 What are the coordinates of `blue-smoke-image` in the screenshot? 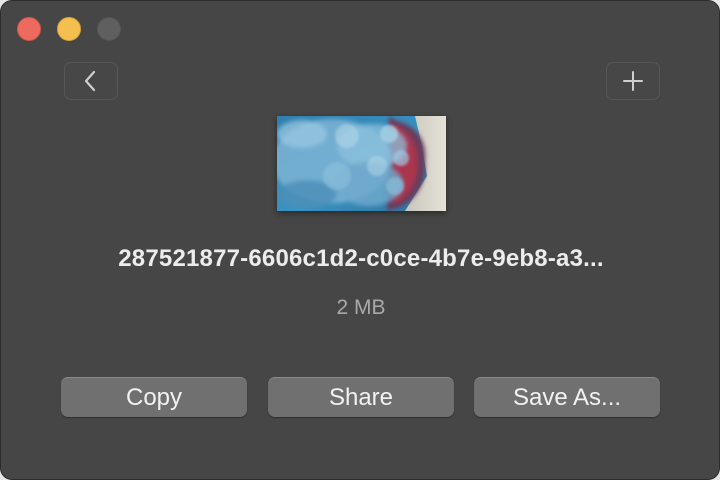 It's located at (361, 163).